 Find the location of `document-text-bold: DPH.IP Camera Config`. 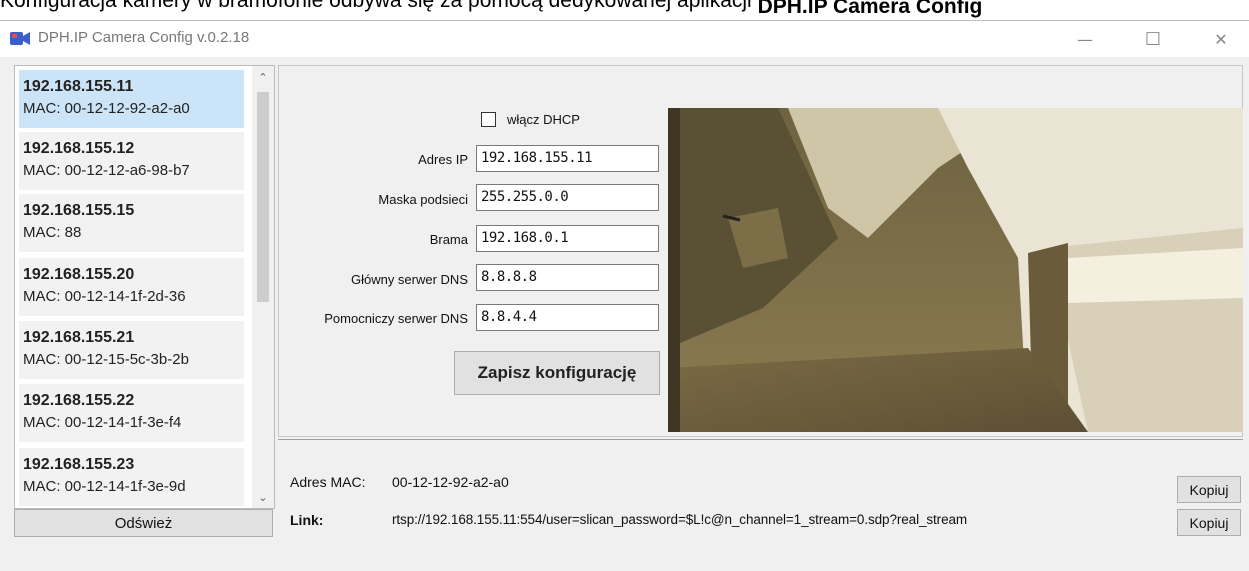

document-text-bold: DPH.IP Camera Config is located at coordinates (870, 9).